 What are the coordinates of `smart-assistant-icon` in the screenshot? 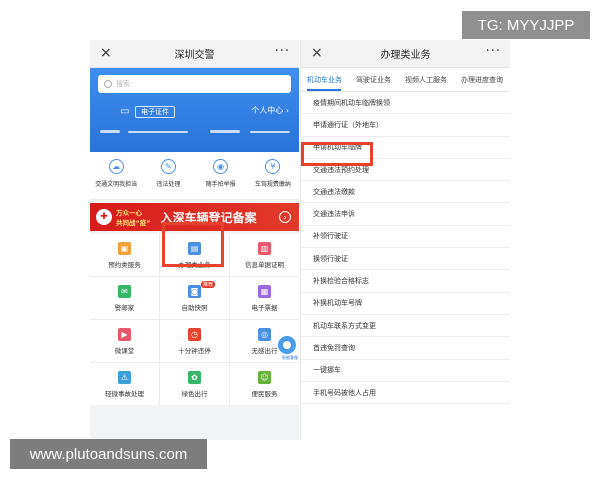 It's located at (287, 345).